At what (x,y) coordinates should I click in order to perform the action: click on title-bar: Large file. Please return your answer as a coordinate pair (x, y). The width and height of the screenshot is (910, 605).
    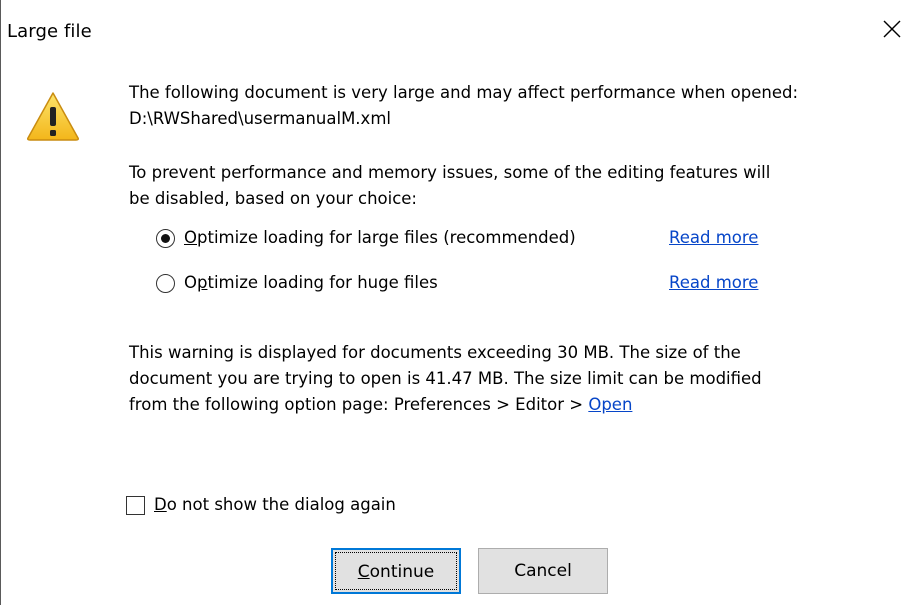
    Looking at the image, I should click on (455, 31).